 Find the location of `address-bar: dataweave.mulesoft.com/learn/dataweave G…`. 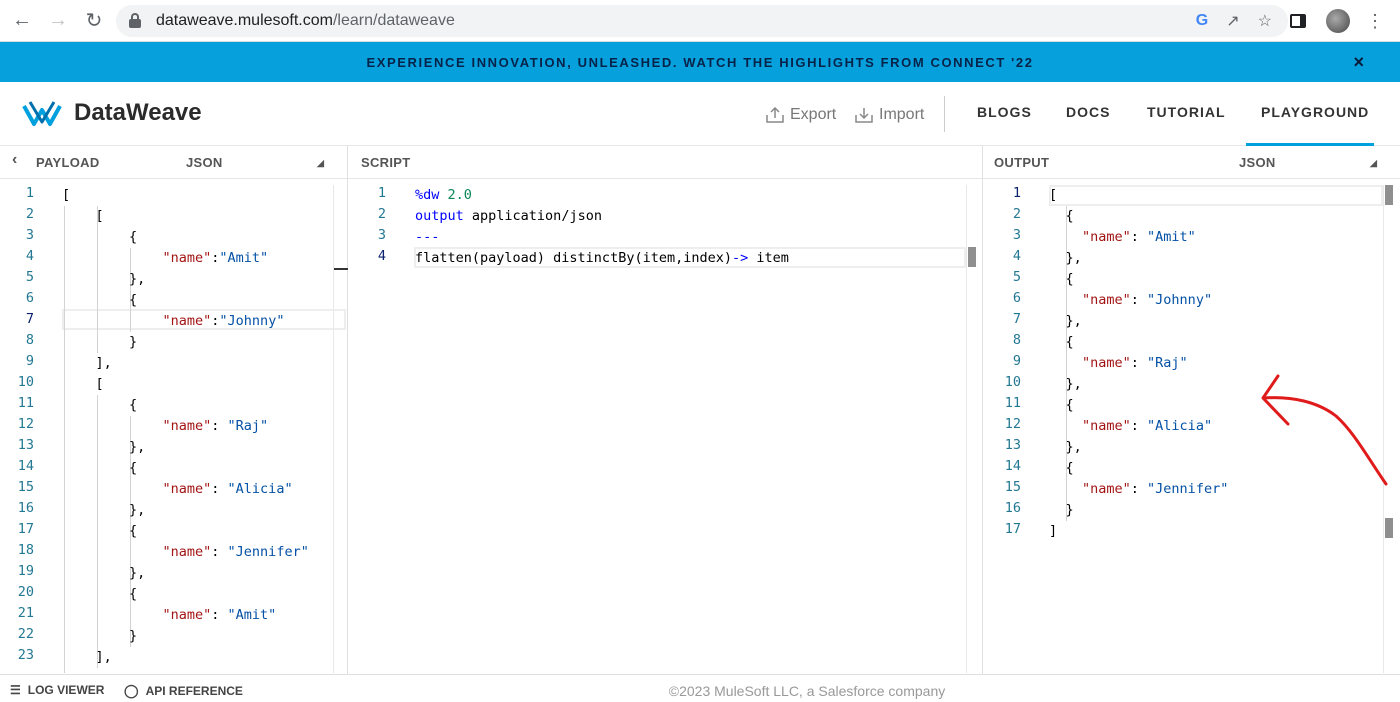

address-bar: dataweave.mulesoft.com/learn/dataweave G… is located at coordinates (702, 21).